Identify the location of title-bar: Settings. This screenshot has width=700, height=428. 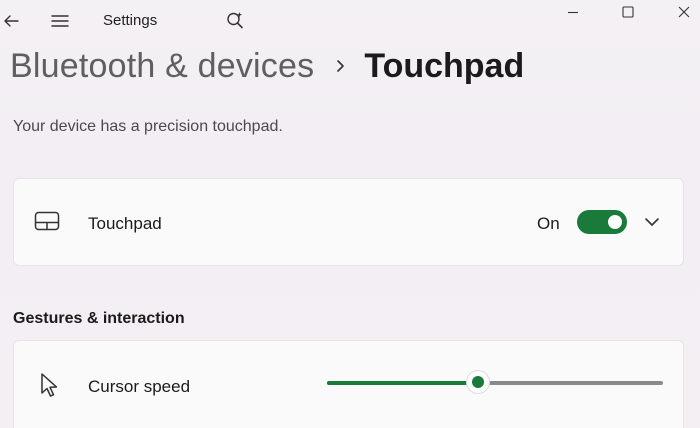
(350, 21).